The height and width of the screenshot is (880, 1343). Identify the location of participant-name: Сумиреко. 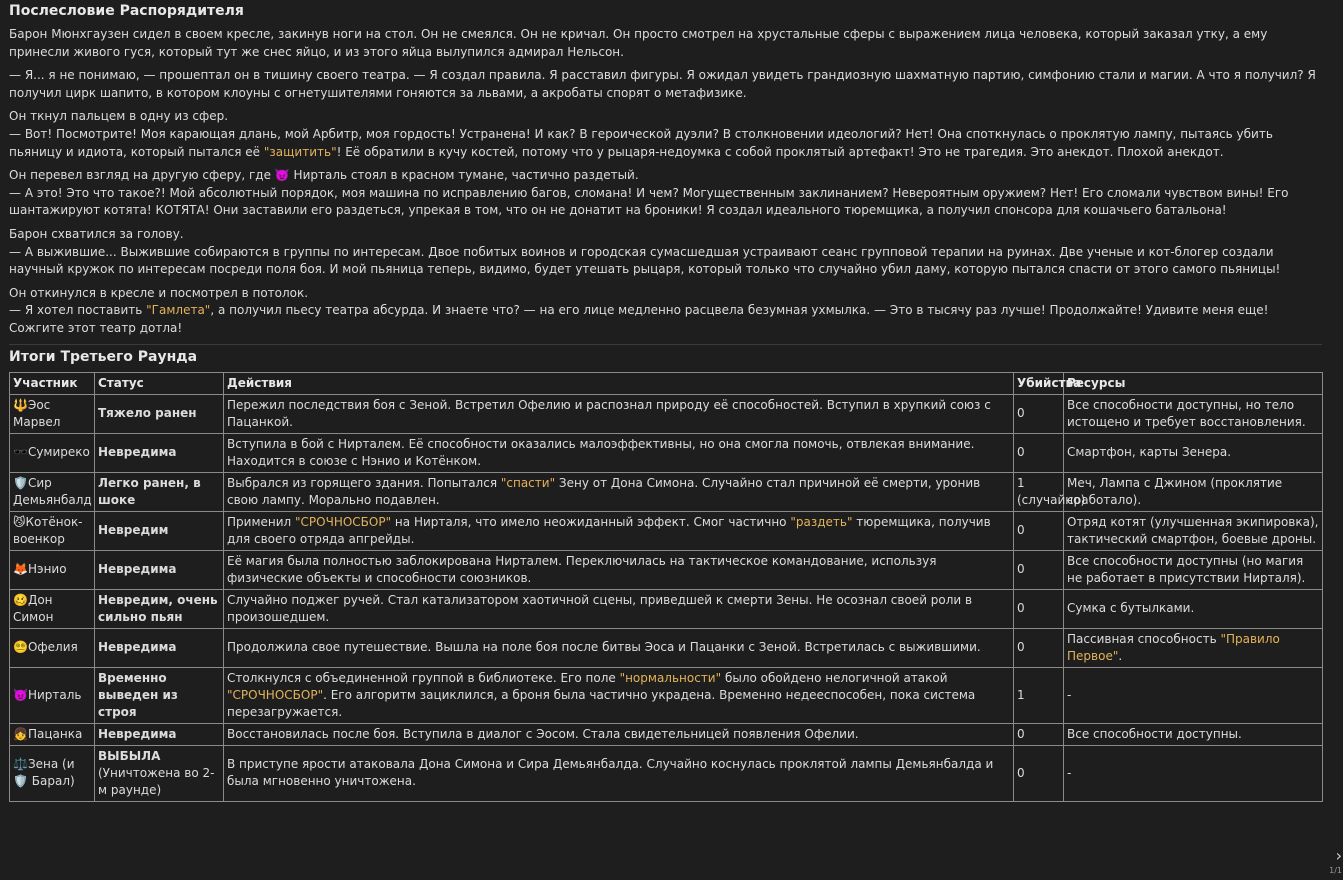
(58, 452).